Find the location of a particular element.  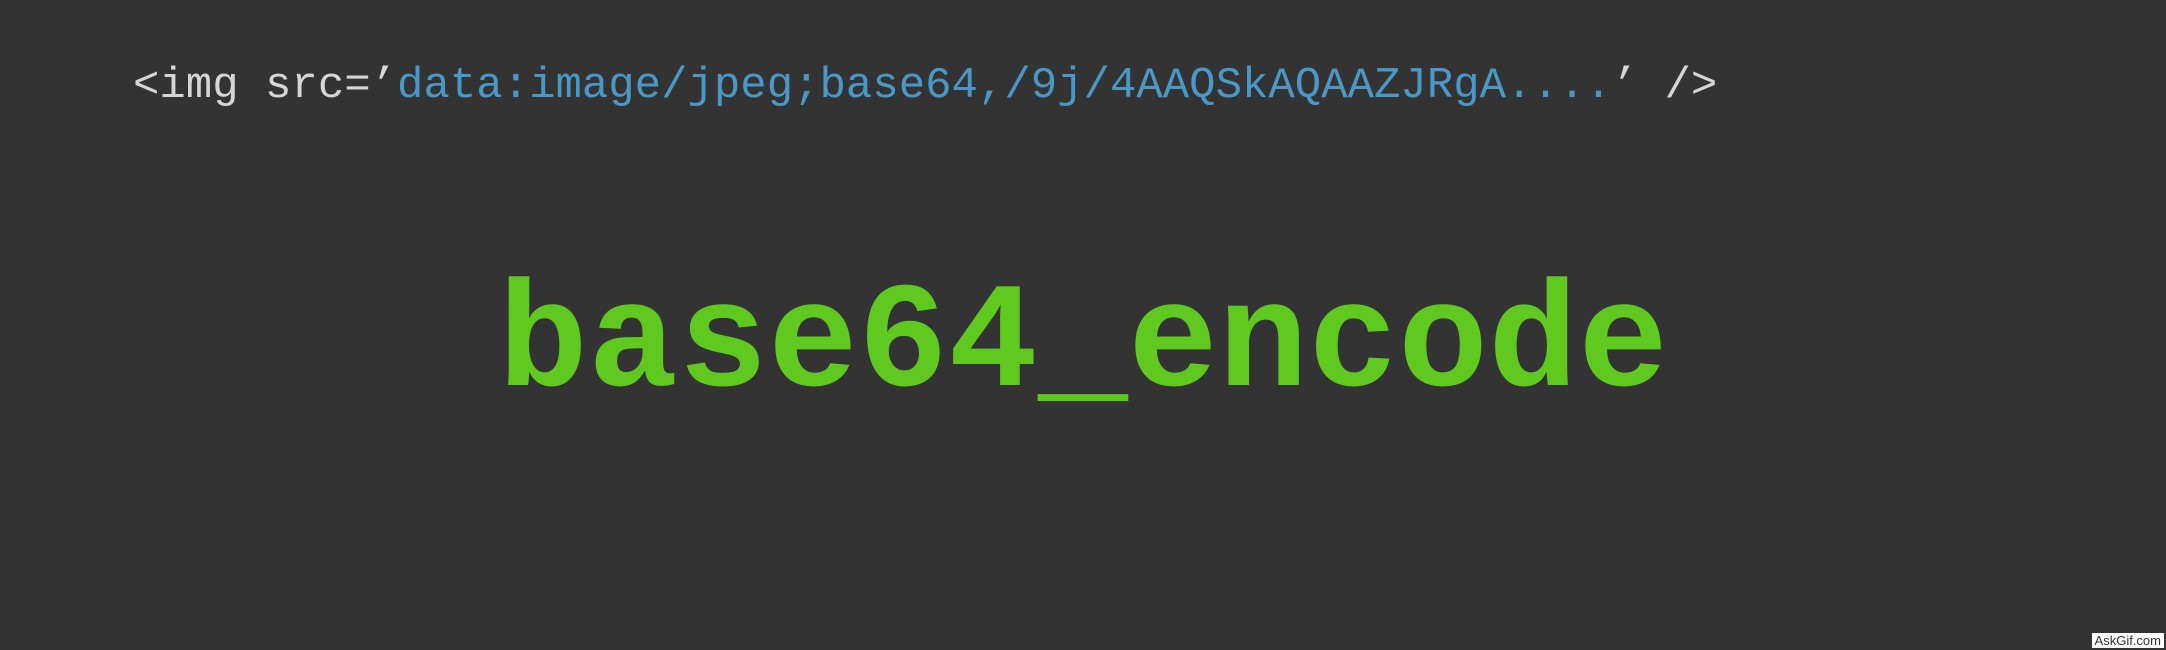

watermark: AskGif.com is located at coordinates (2127, 640).